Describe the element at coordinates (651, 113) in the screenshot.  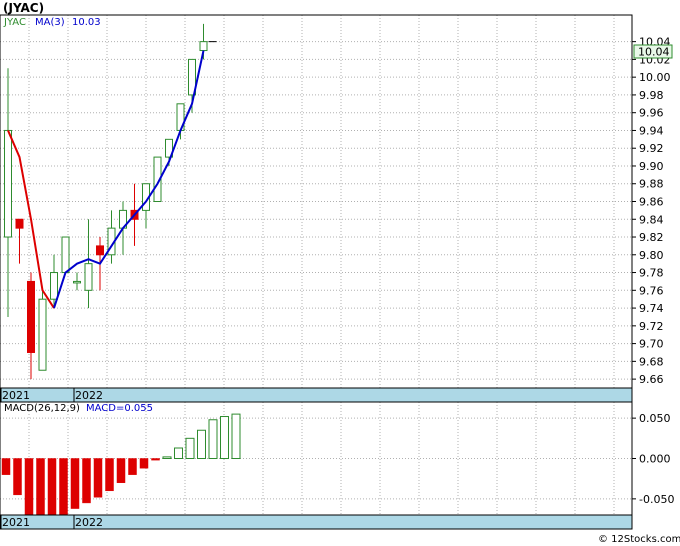
I see `price-tick-label: 9.96` at that location.